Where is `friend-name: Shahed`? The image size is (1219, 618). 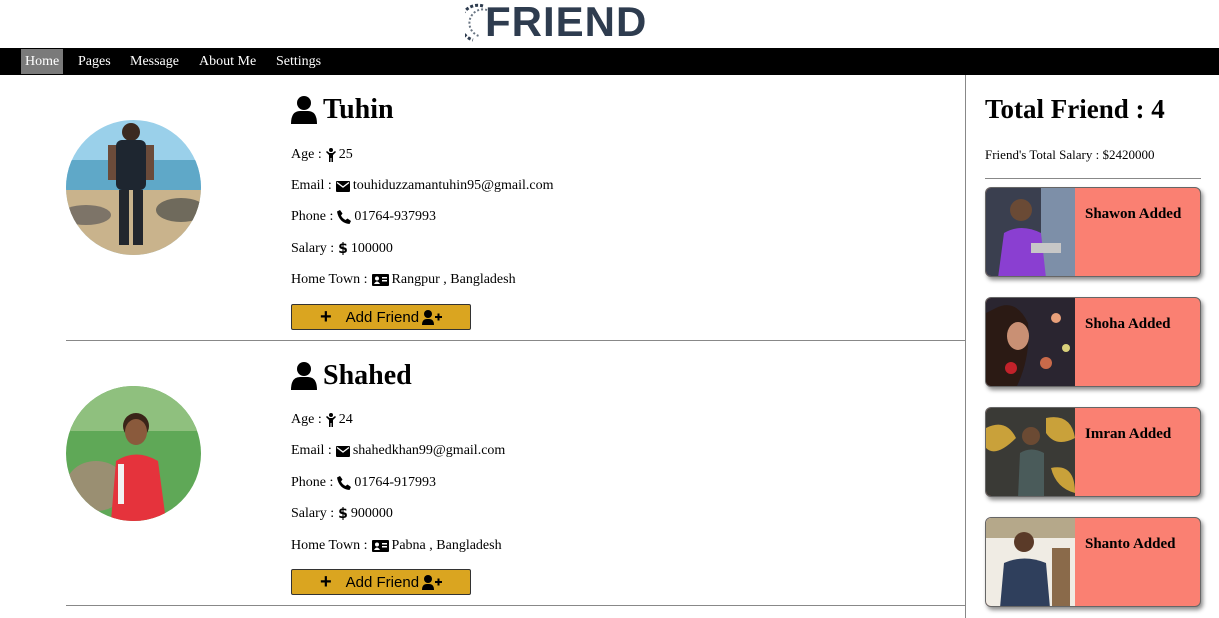 friend-name: Shahed is located at coordinates (367, 375).